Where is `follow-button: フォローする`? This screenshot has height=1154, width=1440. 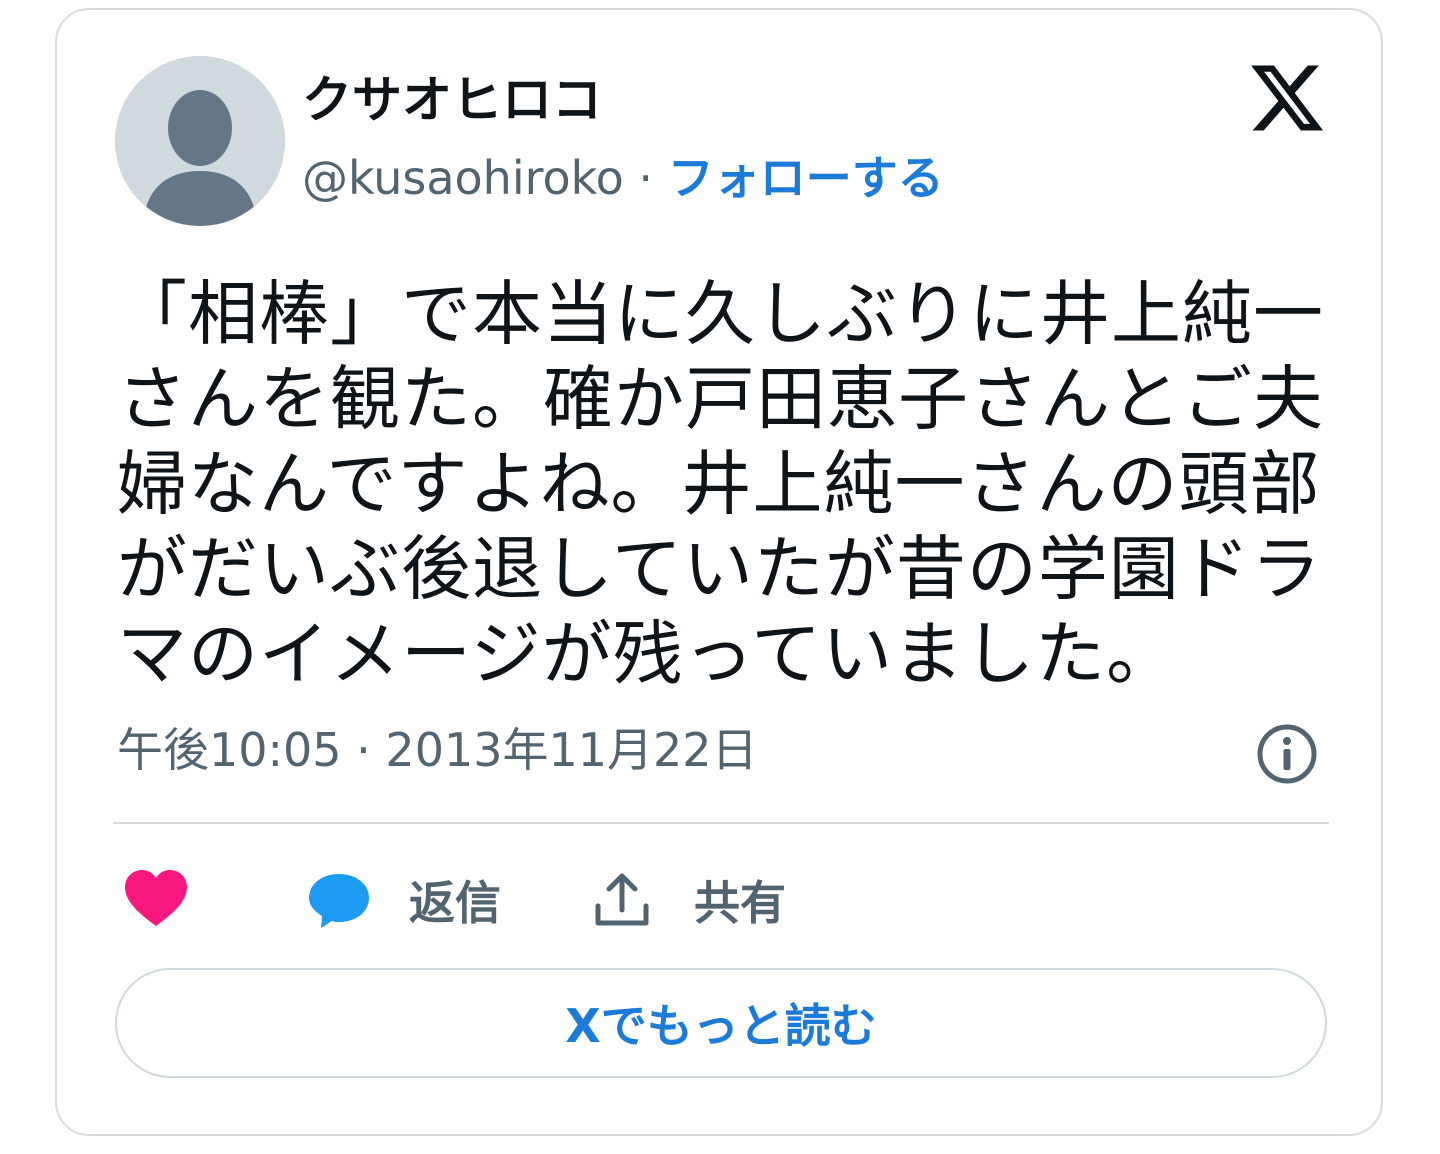
follow-button: フォローする is located at coordinates (806, 178).